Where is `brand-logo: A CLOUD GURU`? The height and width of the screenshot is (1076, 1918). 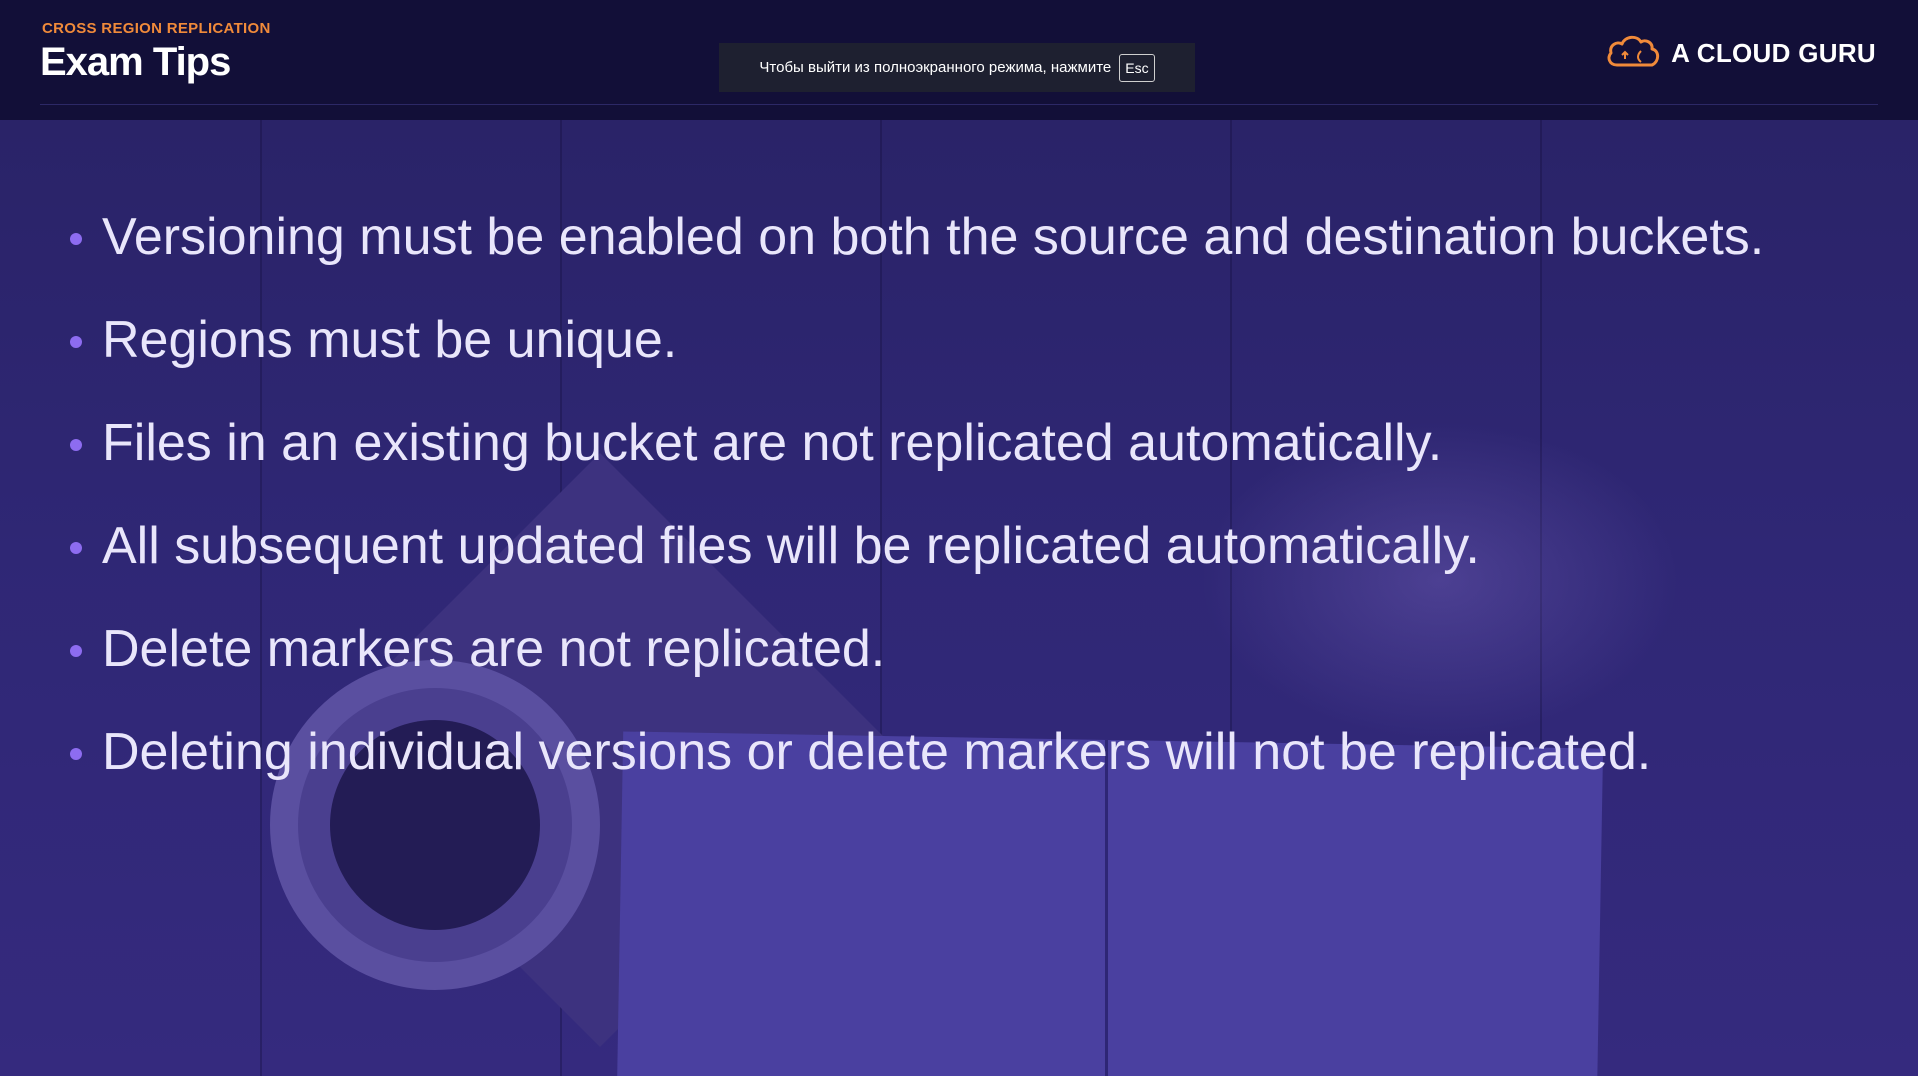
brand-logo: A CLOUD GURU is located at coordinates (1740, 53).